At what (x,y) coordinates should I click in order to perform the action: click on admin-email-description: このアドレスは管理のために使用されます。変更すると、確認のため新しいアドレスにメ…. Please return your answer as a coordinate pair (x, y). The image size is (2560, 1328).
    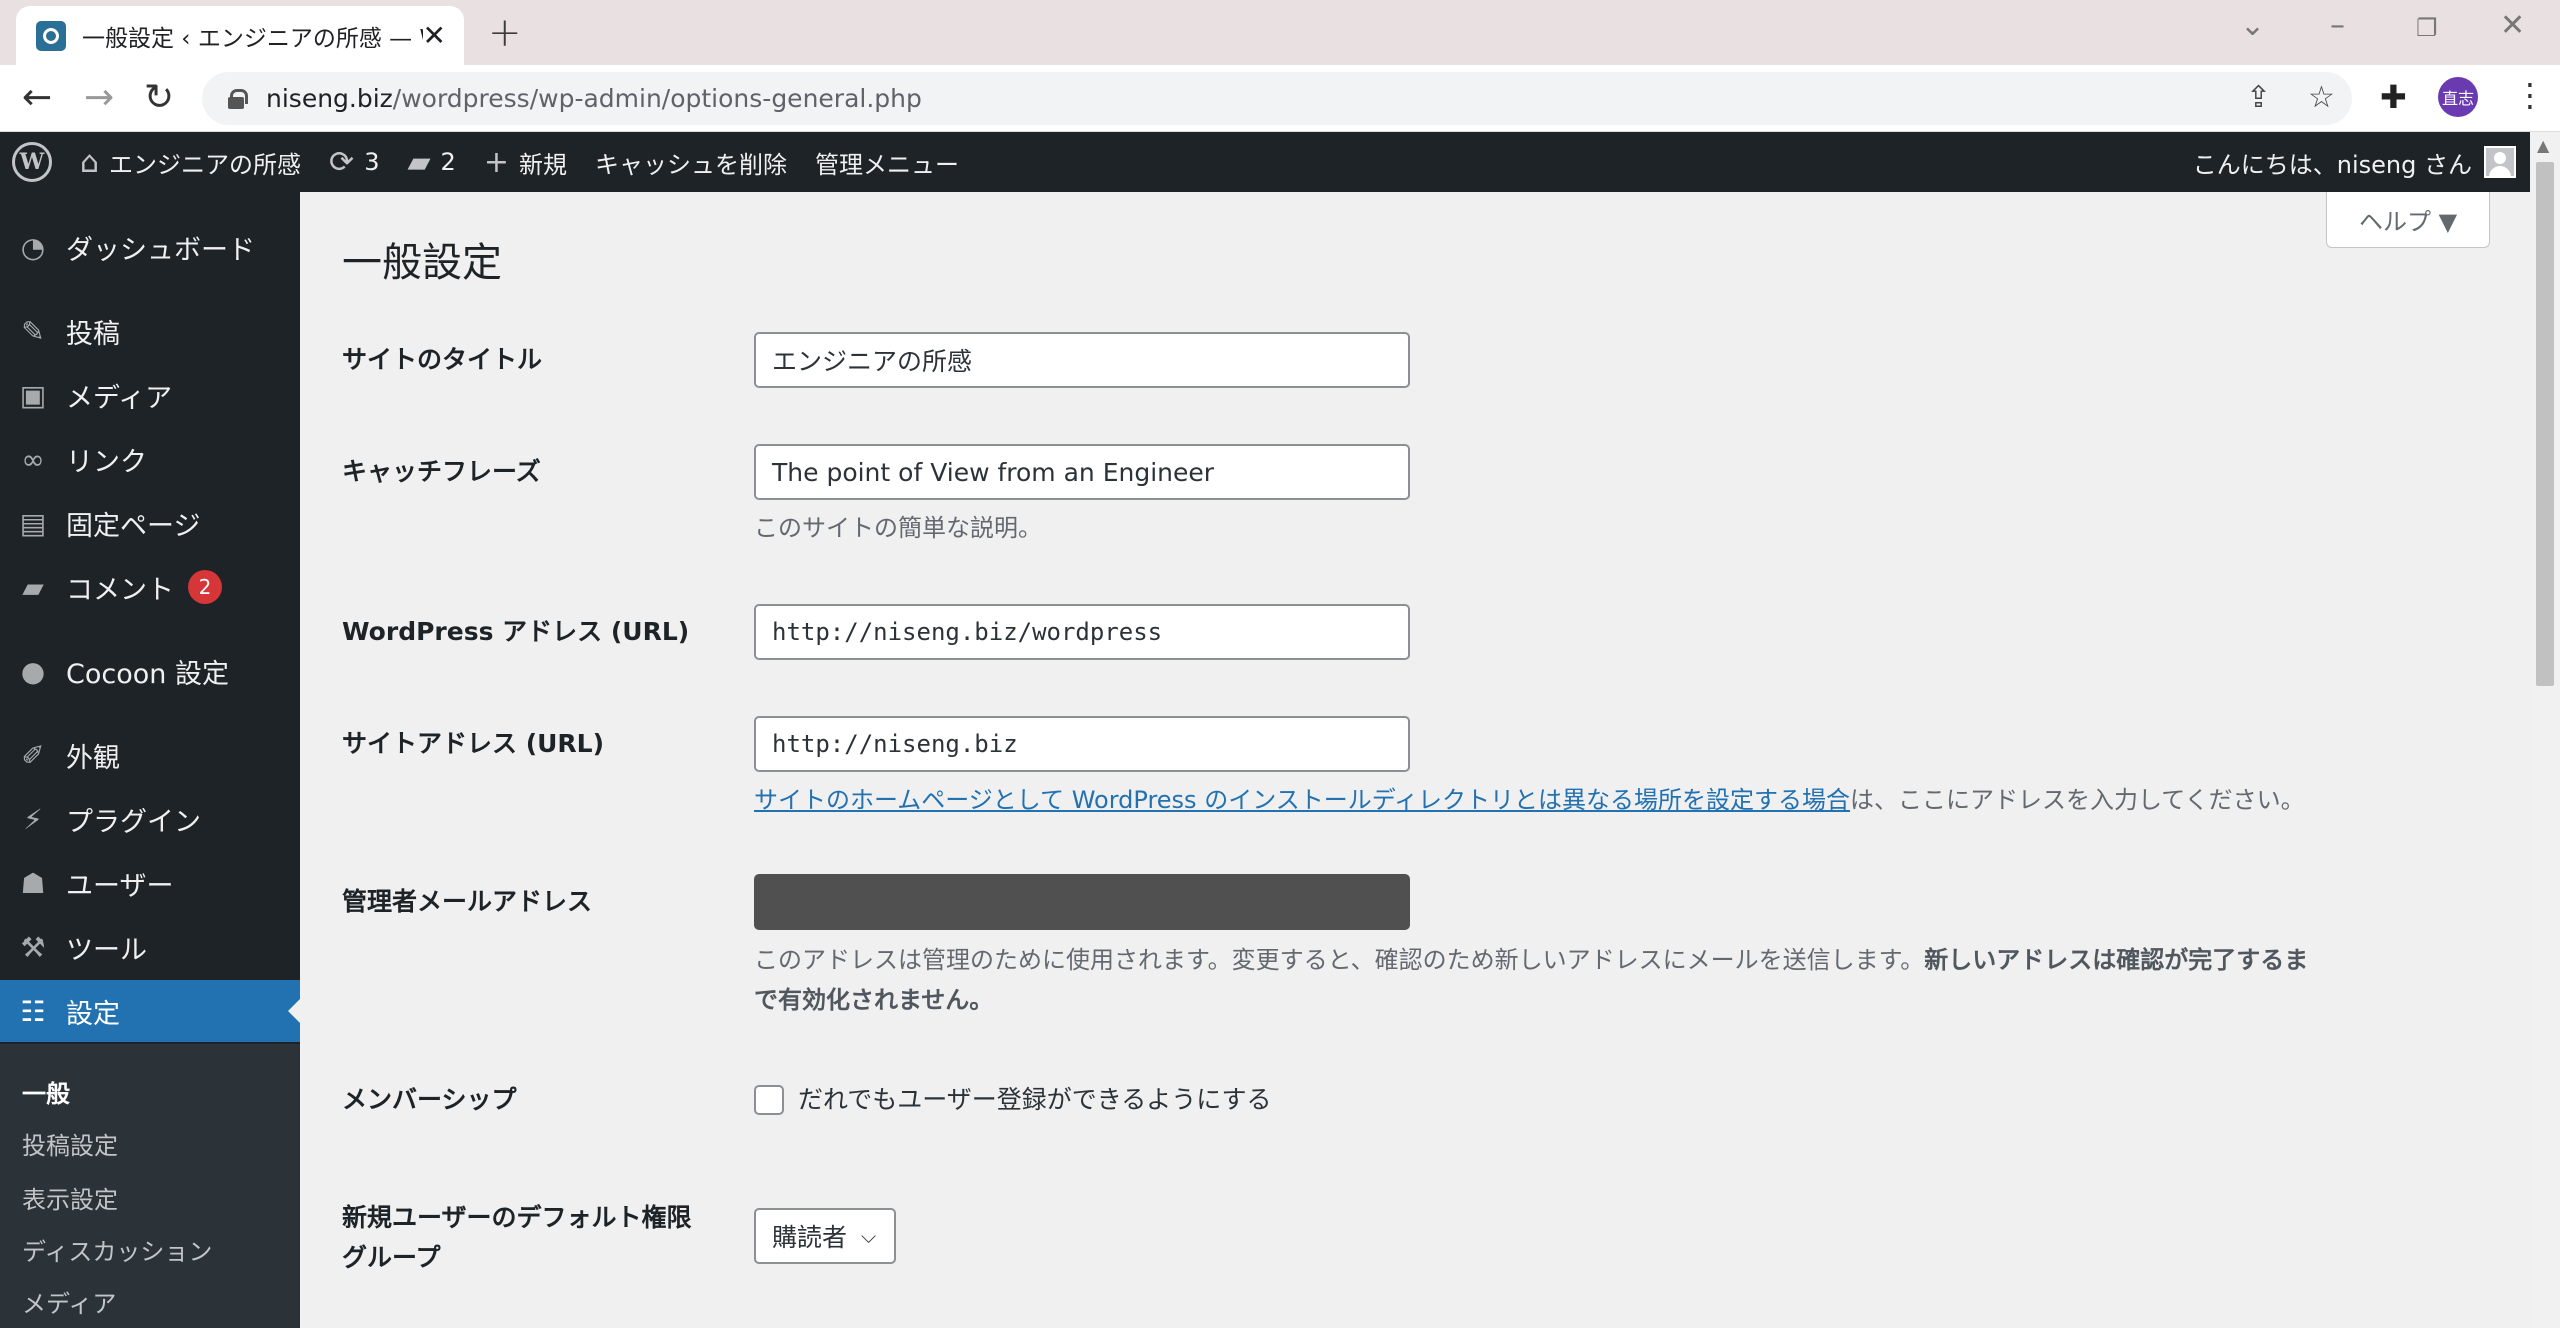
    Looking at the image, I should click on (1614, 980).